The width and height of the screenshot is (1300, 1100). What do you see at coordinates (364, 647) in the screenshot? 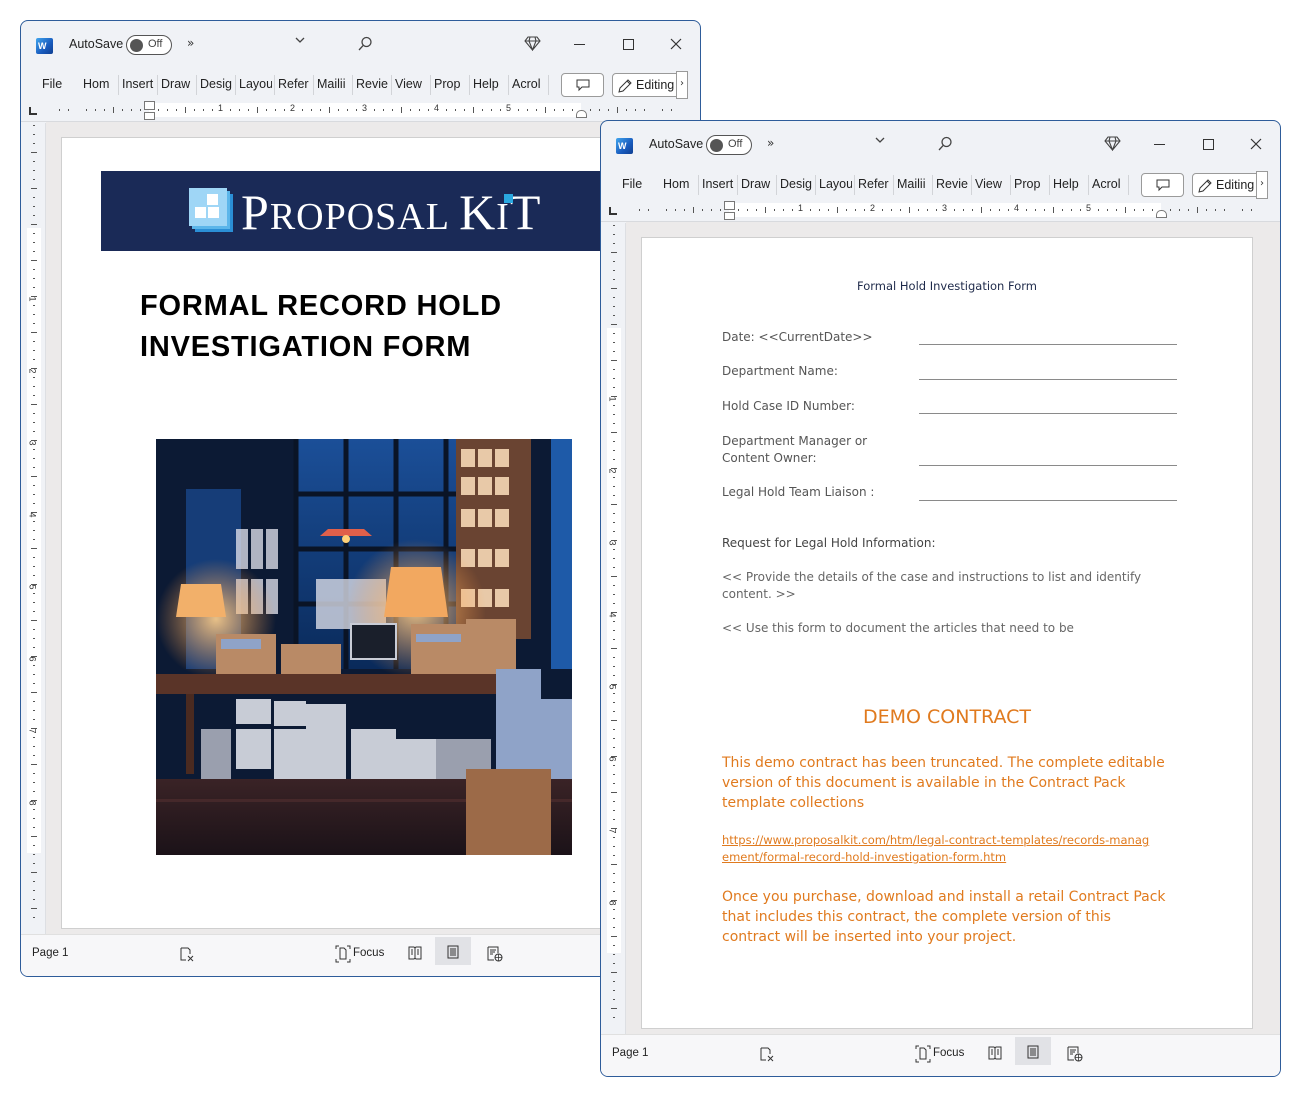
I see `cover-photo` at bounding box center [364, 647].